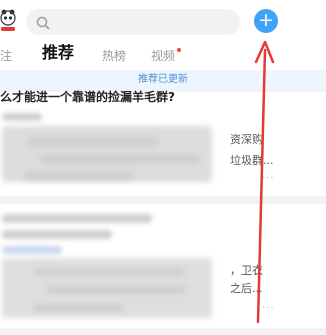 Image resolution: width=326 pixels, height=335 pixels. I want to click on author-line, so click(22, 117).